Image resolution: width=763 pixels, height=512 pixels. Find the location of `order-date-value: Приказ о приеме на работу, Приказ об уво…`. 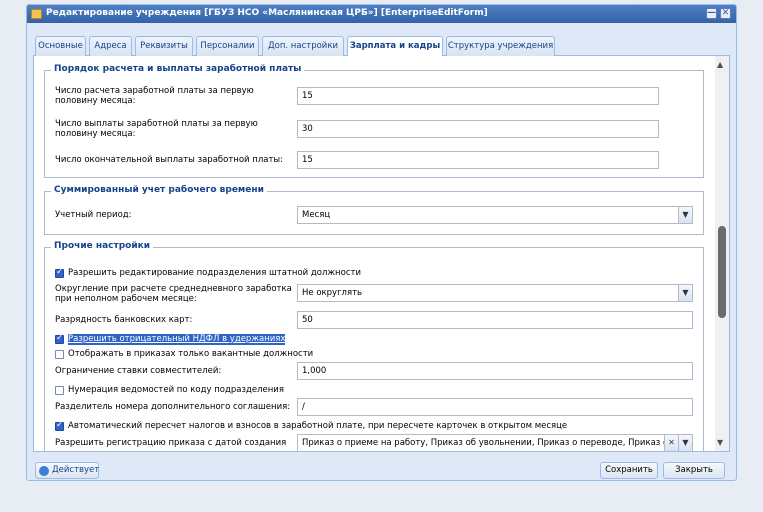

order-date-value: Приказ о приеме на работу, Приказ об уво… is located at coordinates (488, 443).